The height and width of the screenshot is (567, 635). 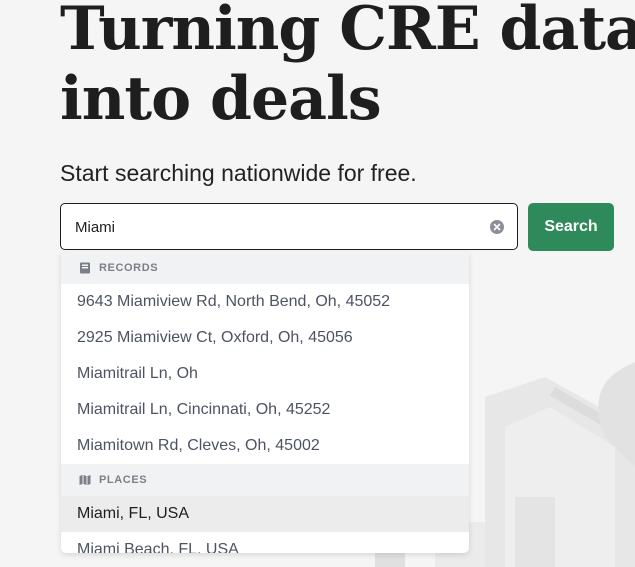 What do you see at coordinates (265, 374) in the screenshot?
I see `suggestion-record-item: Miamitrail Ln, Oh` at bounding box center [265, 374].